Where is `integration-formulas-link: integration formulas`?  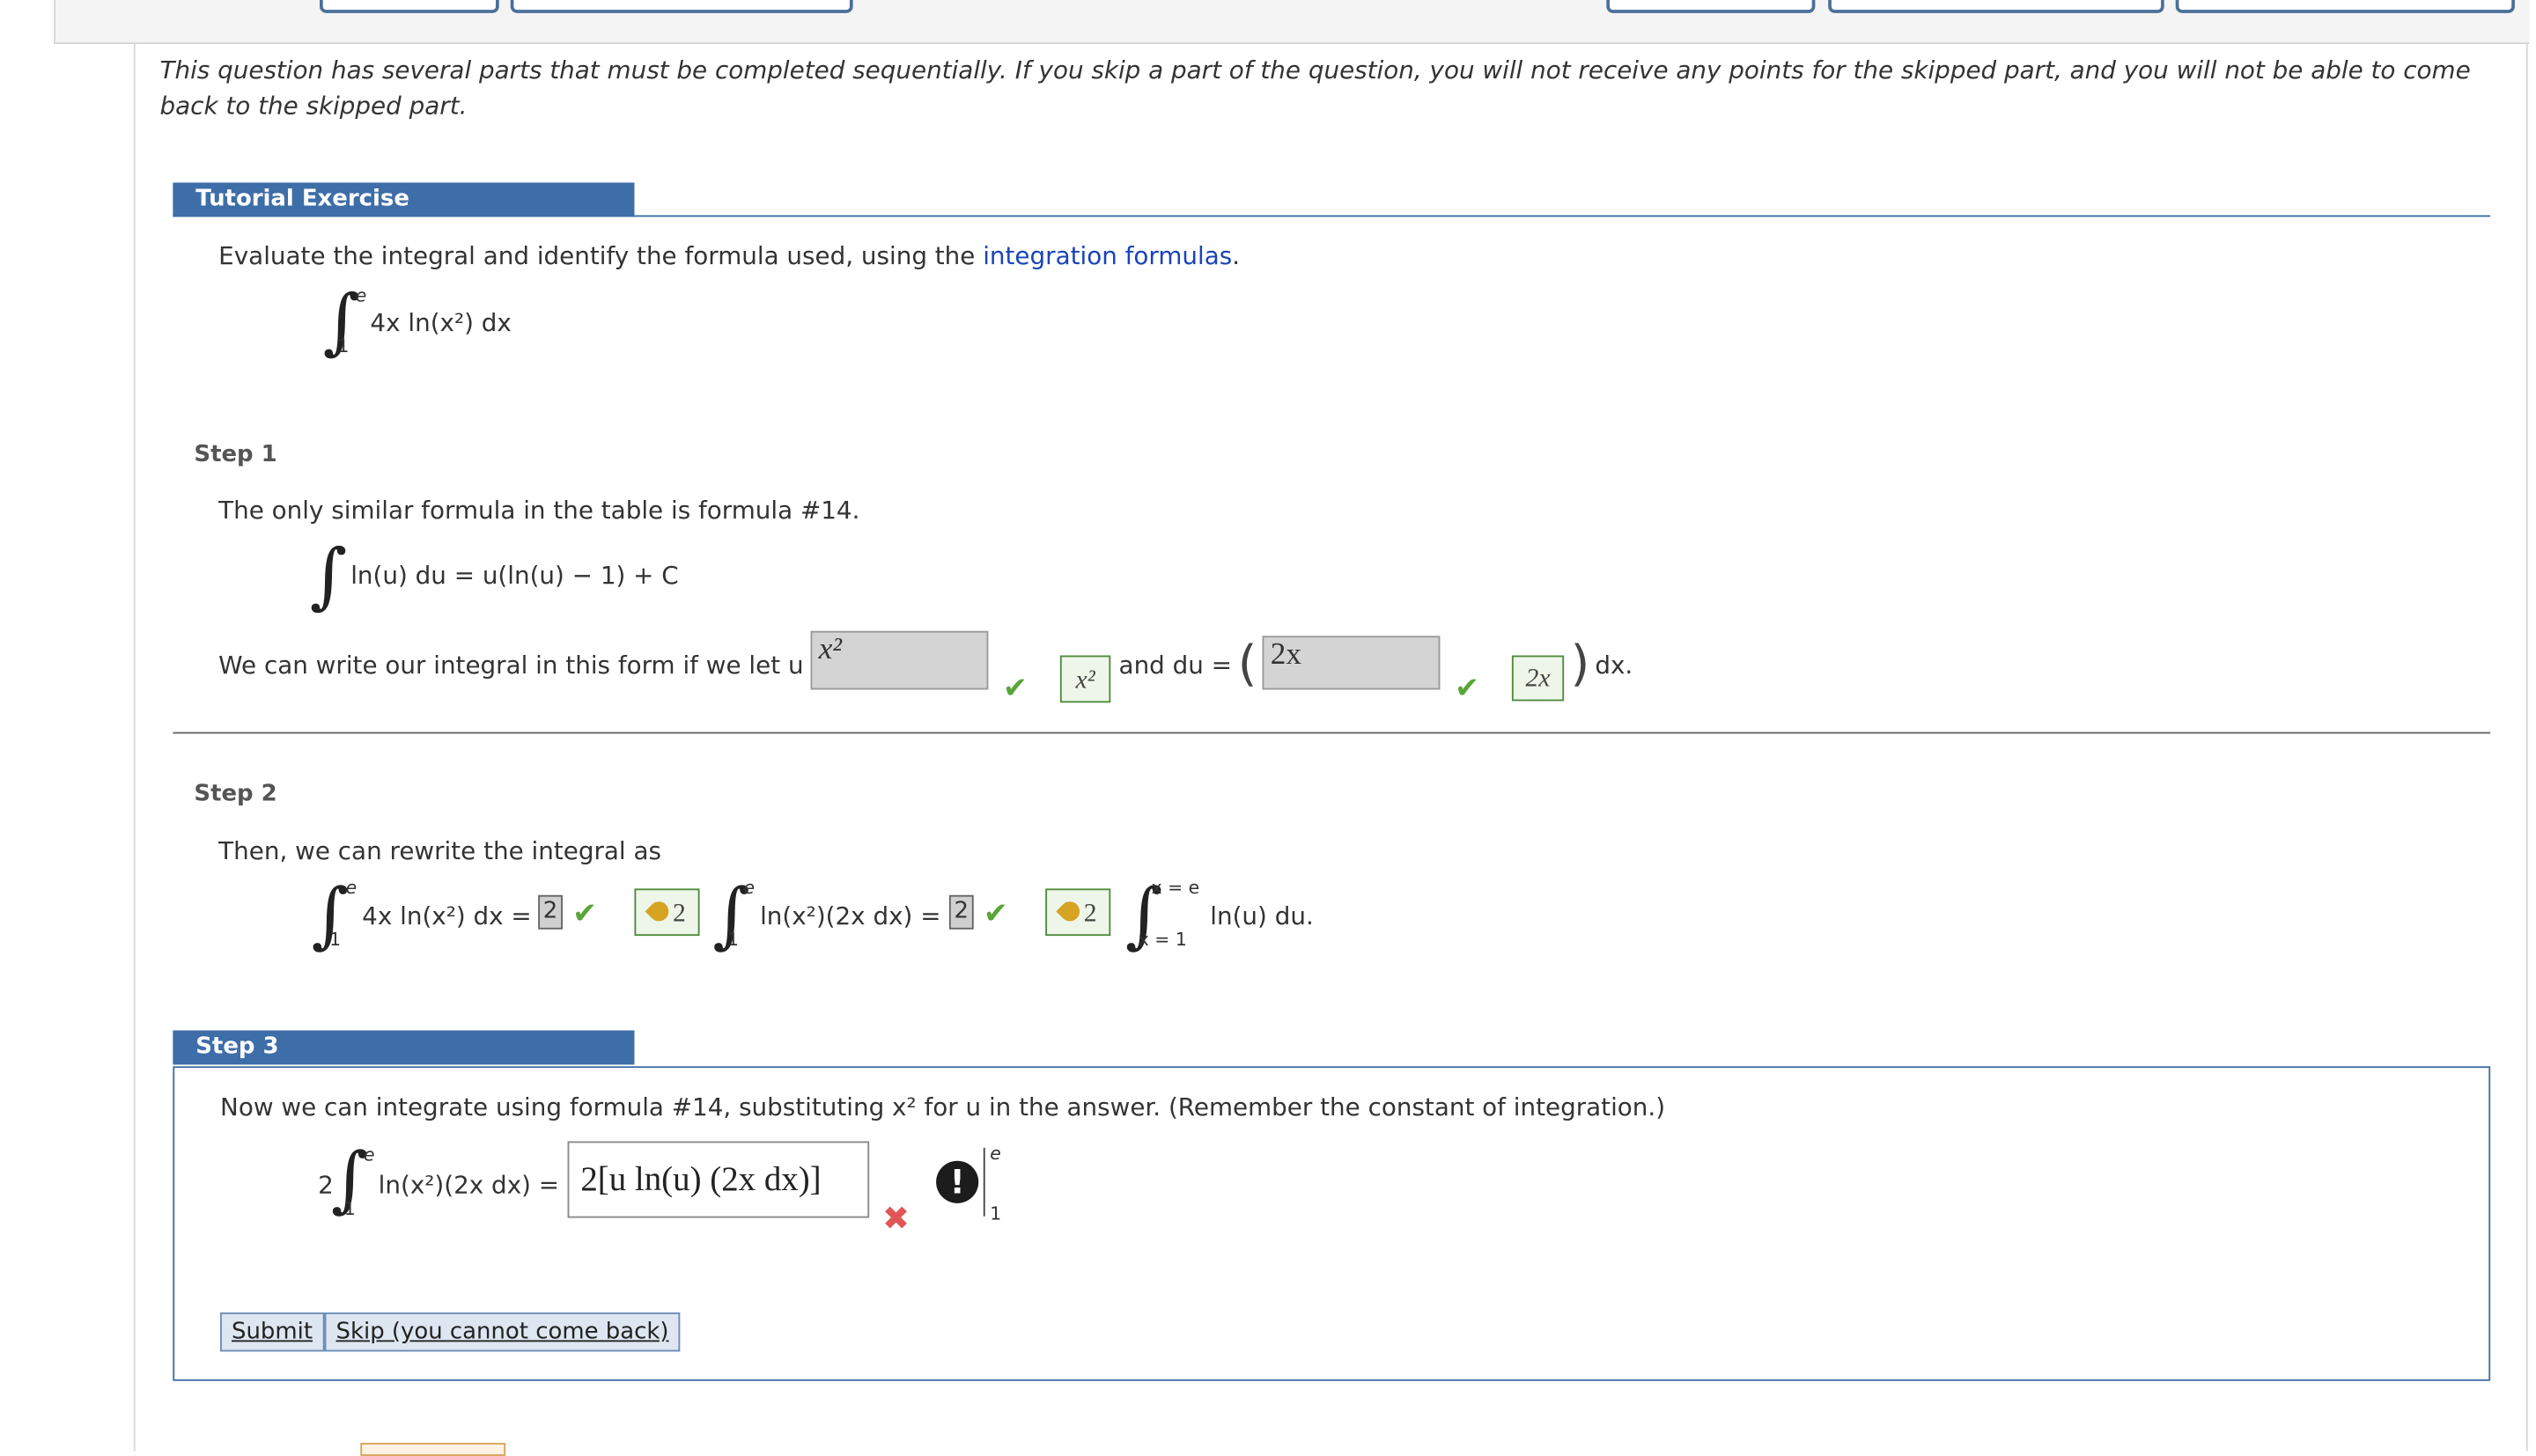 integration-formulas-link: integration formulas is located at coordinates (1107, 256).